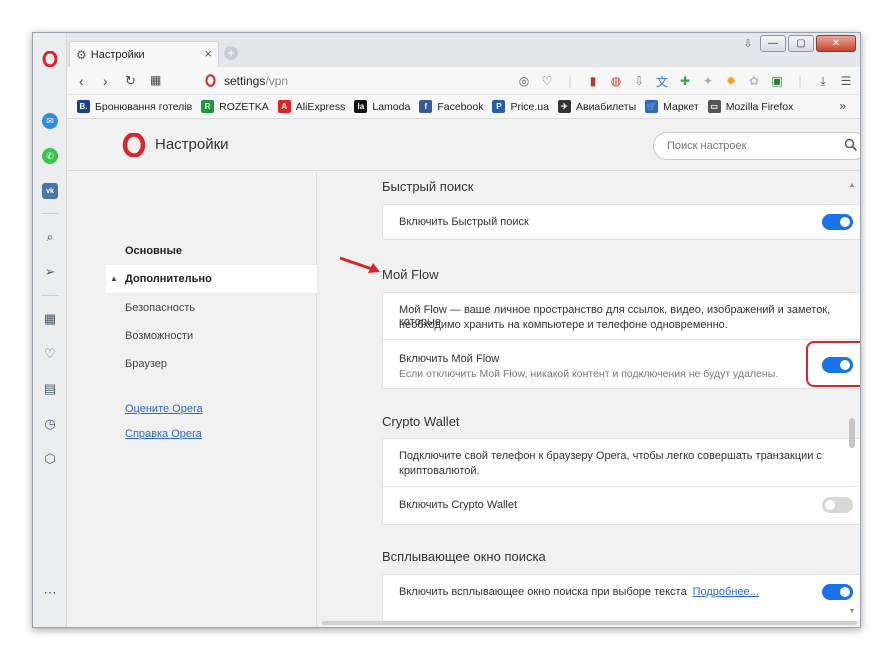 The height and width of the screenshot is (661, 895). Describe the element at coordinates (823, 81) in the screenshot. I see `downloads-icon: ⤓` at that location.